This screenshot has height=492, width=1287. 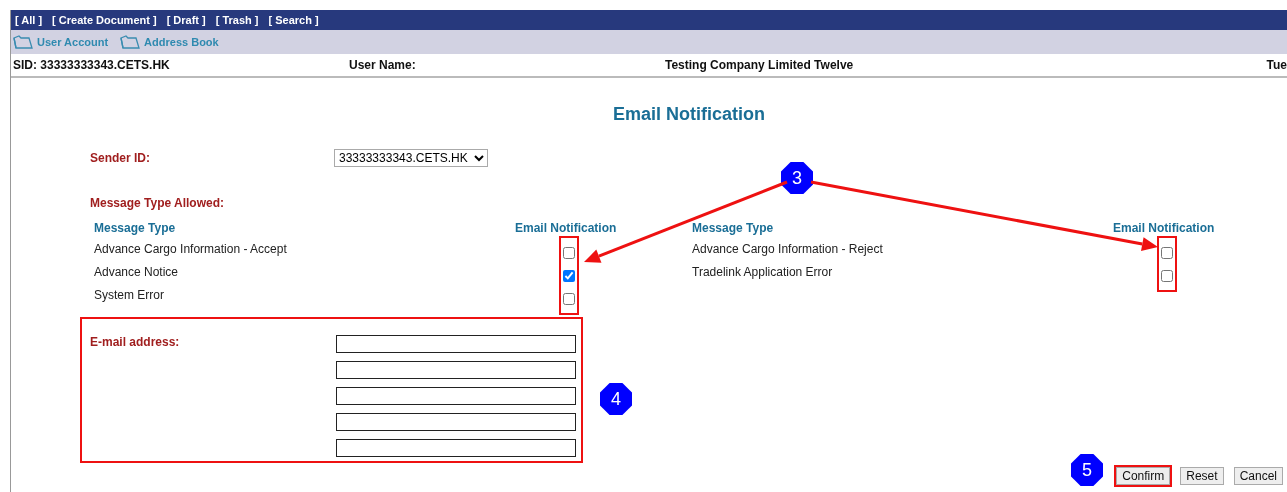 What do you see at coordinates (689, 115) in the screenshot?
I see `page-title: Email Notification` at bounding box center [689, 115].